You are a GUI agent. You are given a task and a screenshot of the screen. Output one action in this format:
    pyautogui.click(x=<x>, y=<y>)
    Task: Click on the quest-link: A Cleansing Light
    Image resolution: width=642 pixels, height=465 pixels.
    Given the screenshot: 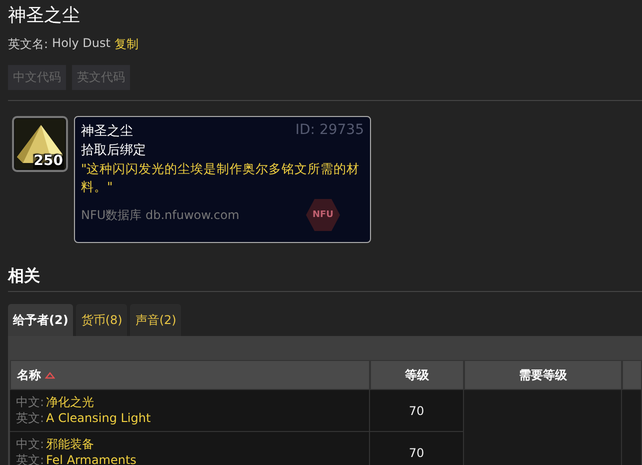 What is the action you would take?
    pyautogui.click(x=98, y=418)
    